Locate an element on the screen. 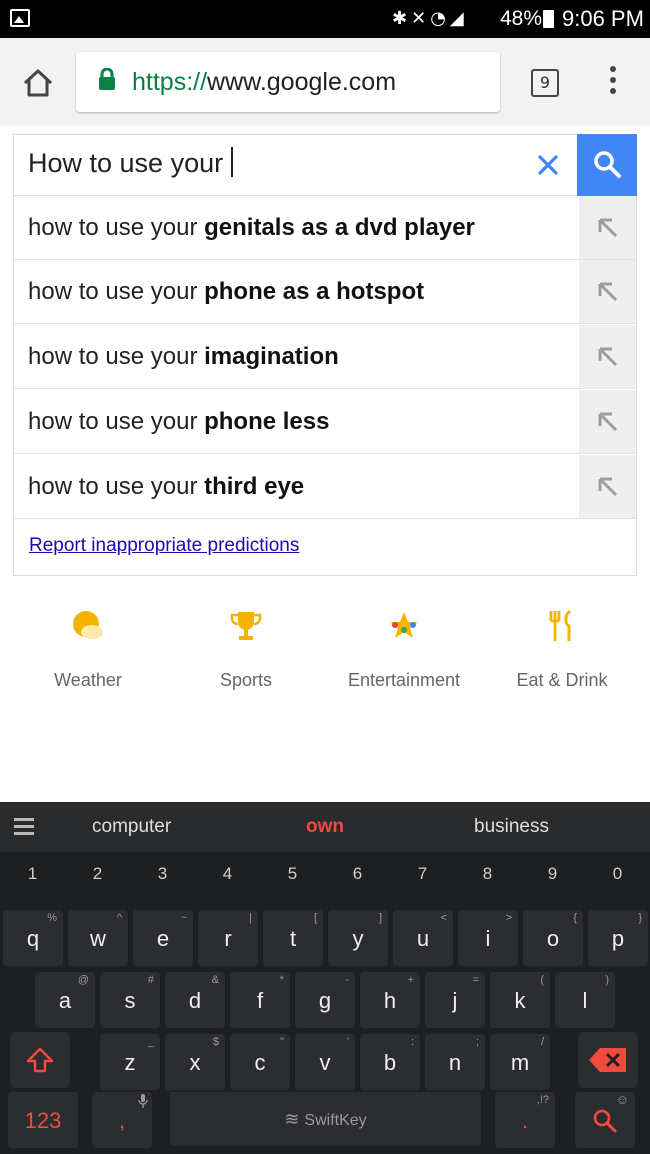 This screenshot has height=1154, width=650. number-key: 7 is located at coordinates (422, 874).